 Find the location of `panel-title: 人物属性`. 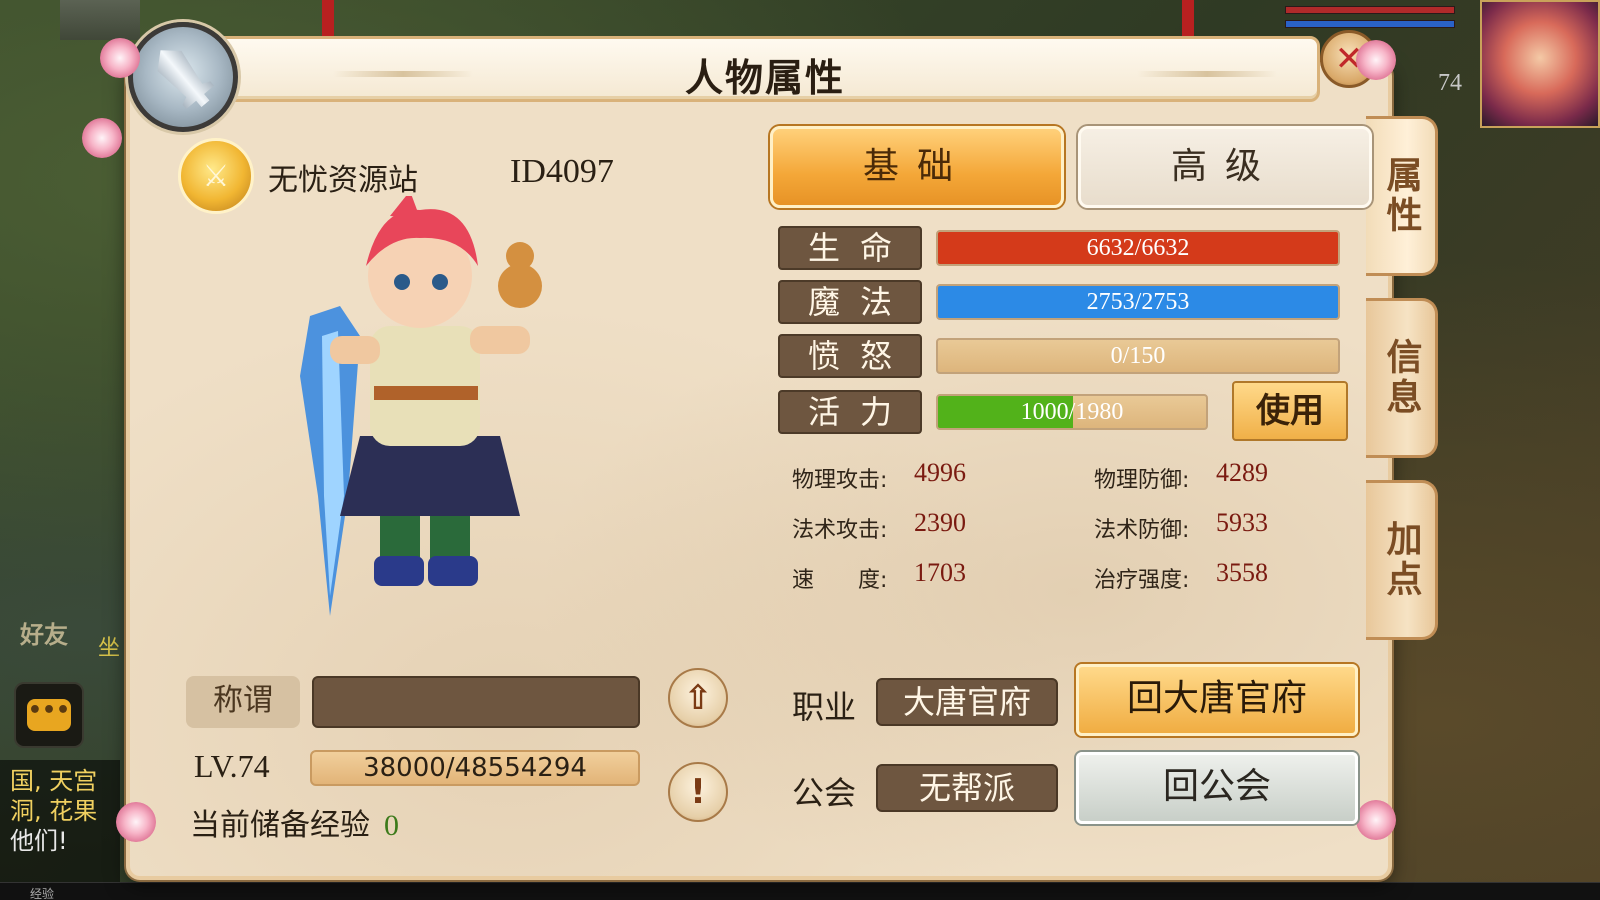

panel-title: 人物属性 is located at coordinates (764, 78).